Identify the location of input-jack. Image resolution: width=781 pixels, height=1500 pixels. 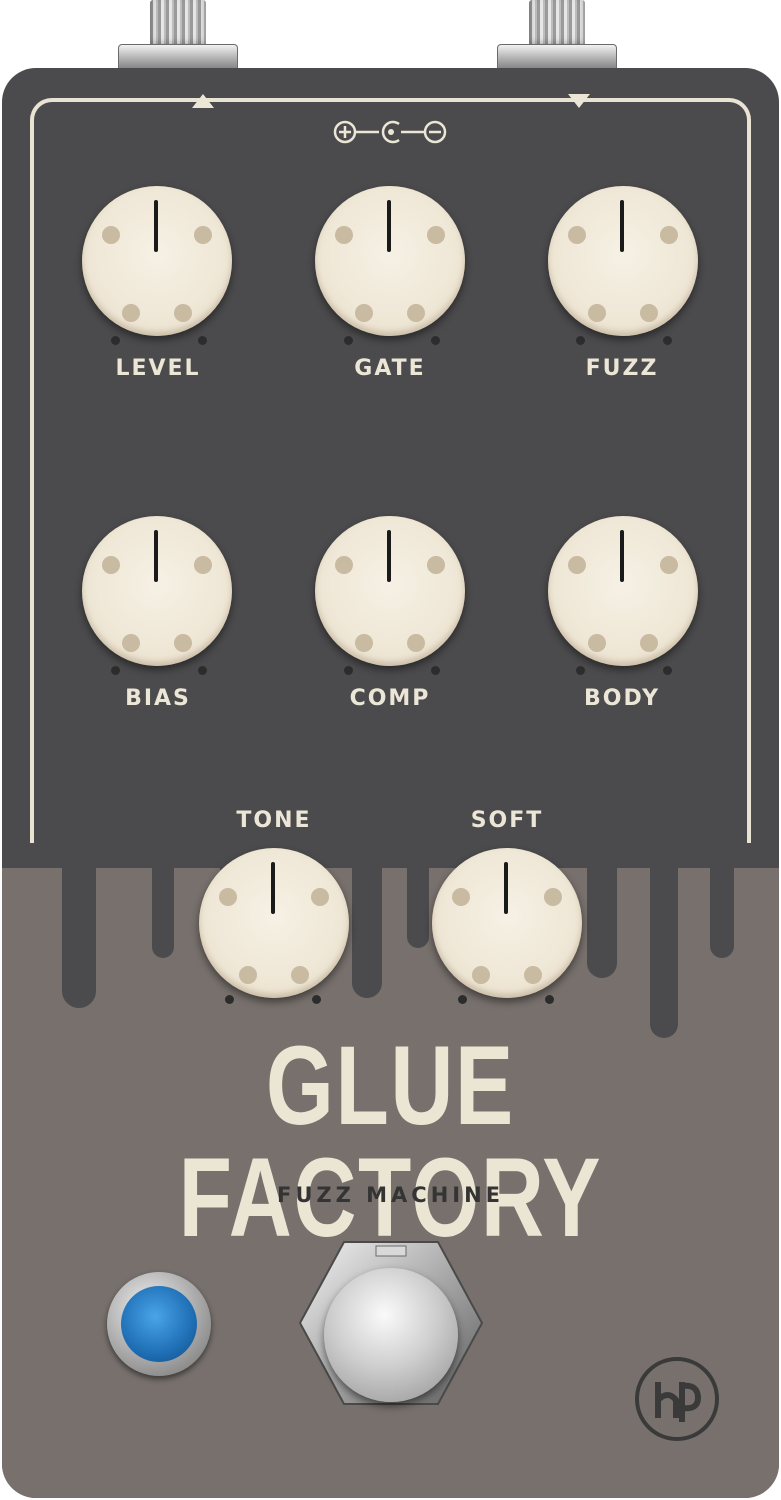
(178, 36).